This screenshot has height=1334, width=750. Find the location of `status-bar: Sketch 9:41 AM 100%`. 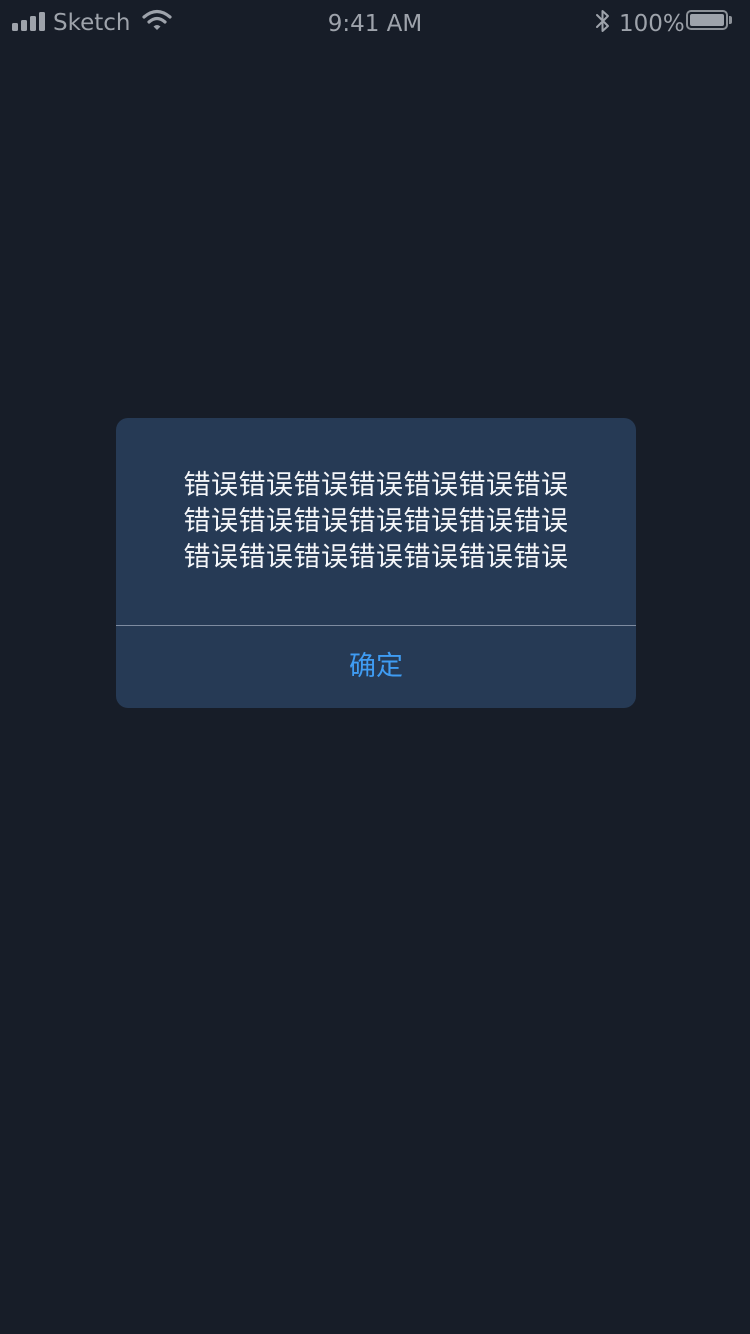

status-bar: Sketch 9:41 AM 100% is located at coordinates (375, 23).